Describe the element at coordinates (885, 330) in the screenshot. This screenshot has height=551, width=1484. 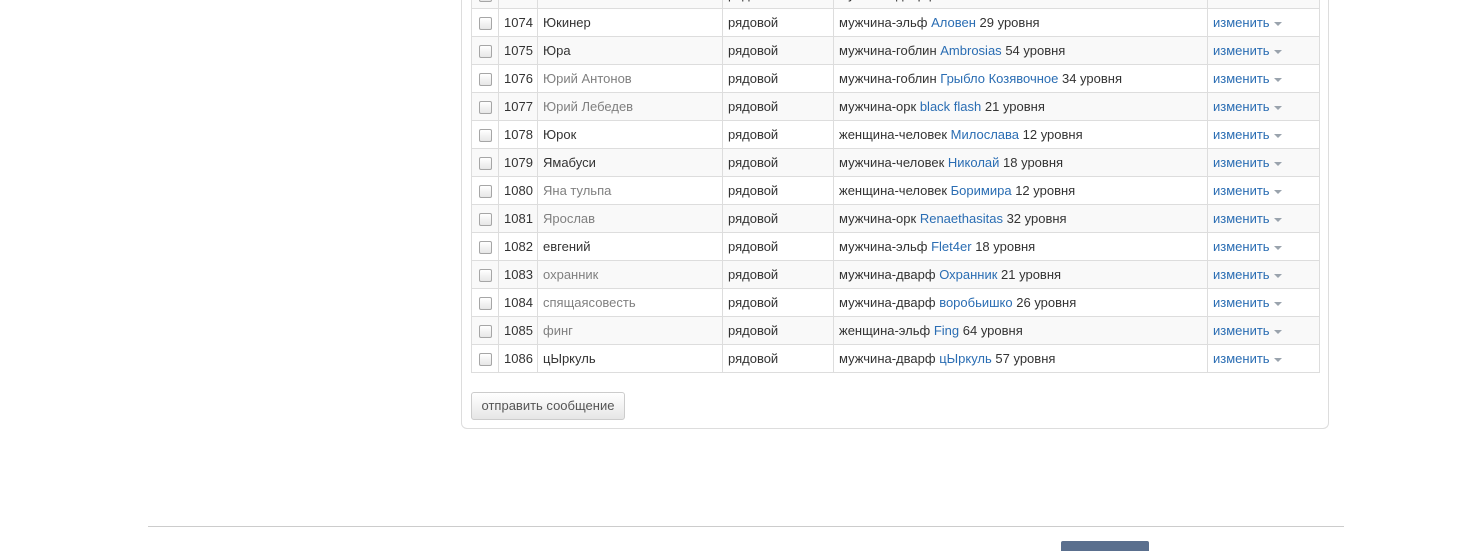
I see `character-race: женщина-эльф` at that location.